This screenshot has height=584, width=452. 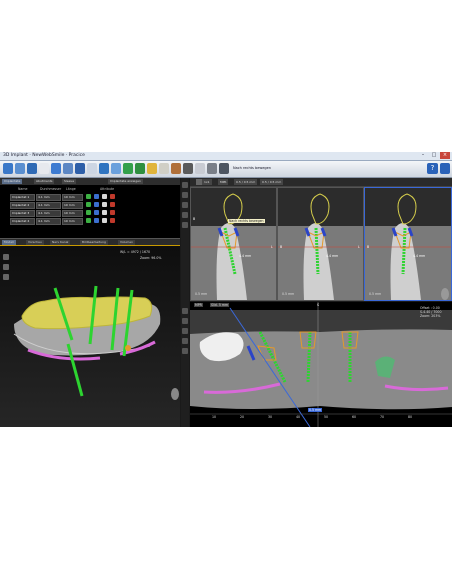 I want to click on info-icon, so click(x=445, y=168).